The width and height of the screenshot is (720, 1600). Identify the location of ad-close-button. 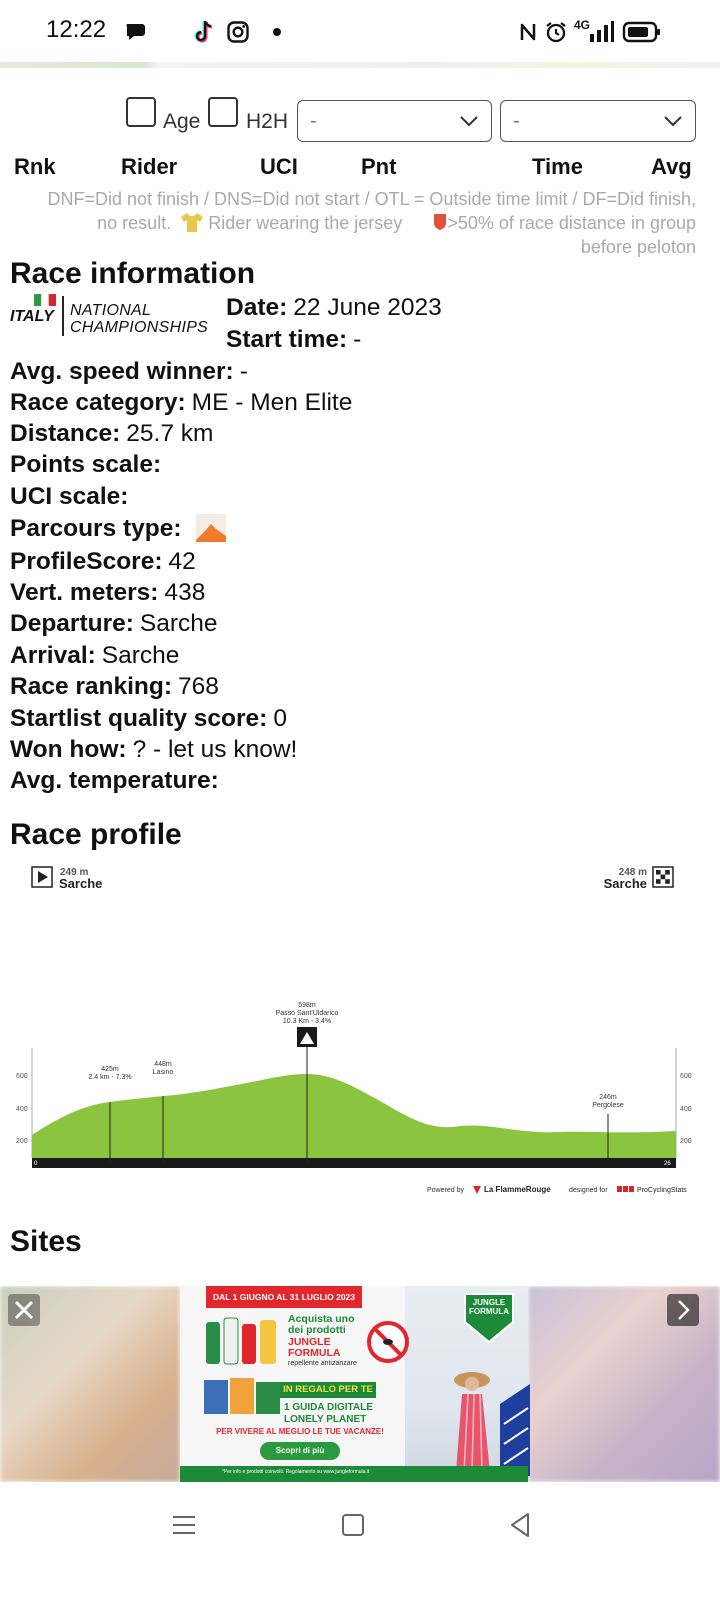
(24, 1310).